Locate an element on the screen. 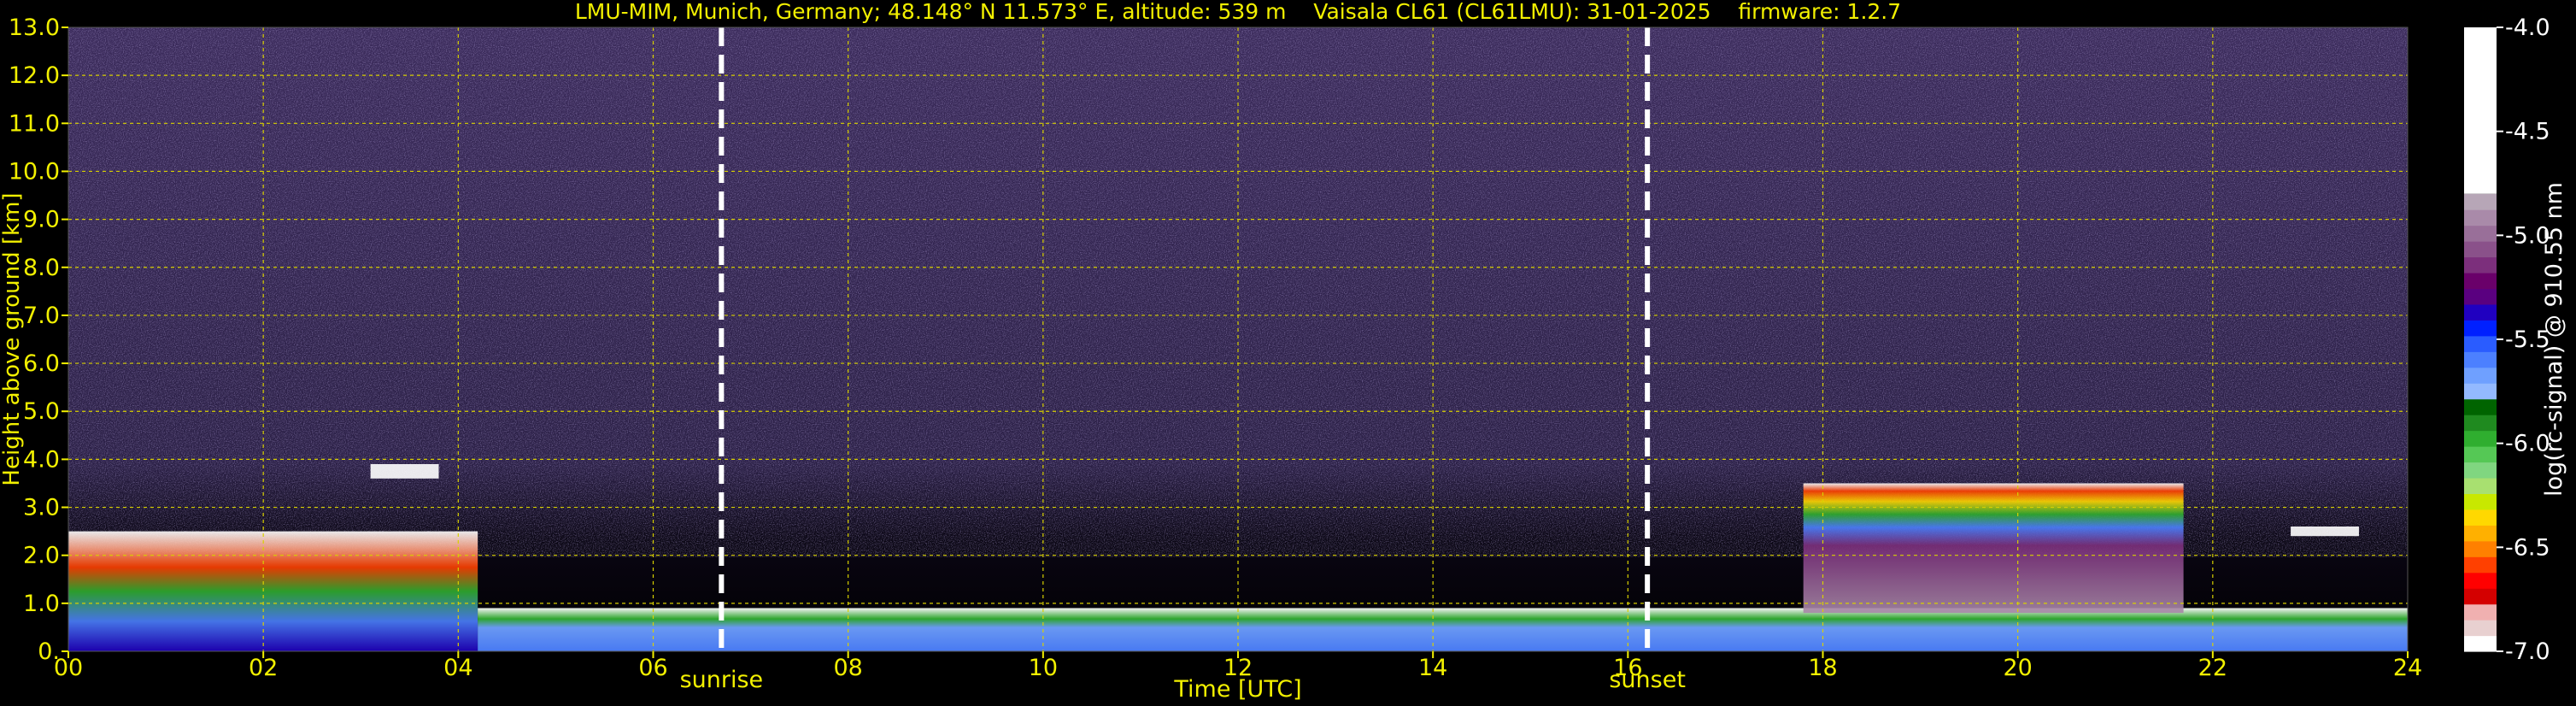 The height and width of the screenshot is (706, 2576). y-tick-label: 8.0 is located at coordinates (41, 268).